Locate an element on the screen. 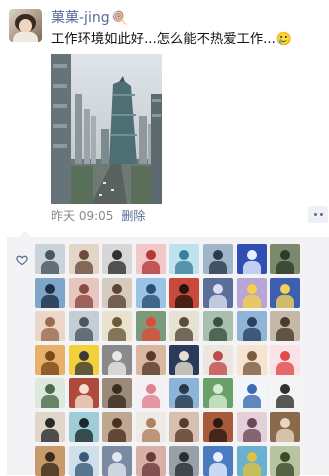  post-photo is located at coordinates (106, 129).